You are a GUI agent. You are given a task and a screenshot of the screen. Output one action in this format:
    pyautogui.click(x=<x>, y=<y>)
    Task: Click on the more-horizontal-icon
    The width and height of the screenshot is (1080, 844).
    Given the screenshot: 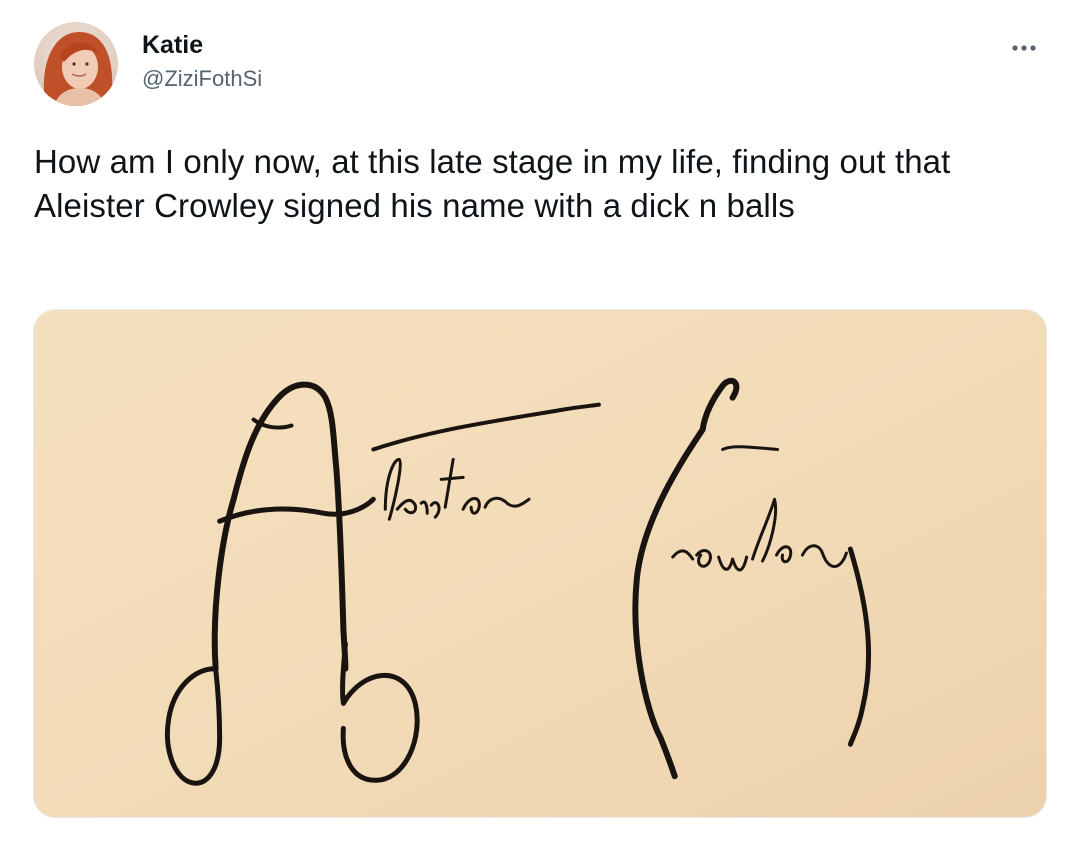 What is the action you would take?
    pyautogui.click(x=1024, y=48)
    